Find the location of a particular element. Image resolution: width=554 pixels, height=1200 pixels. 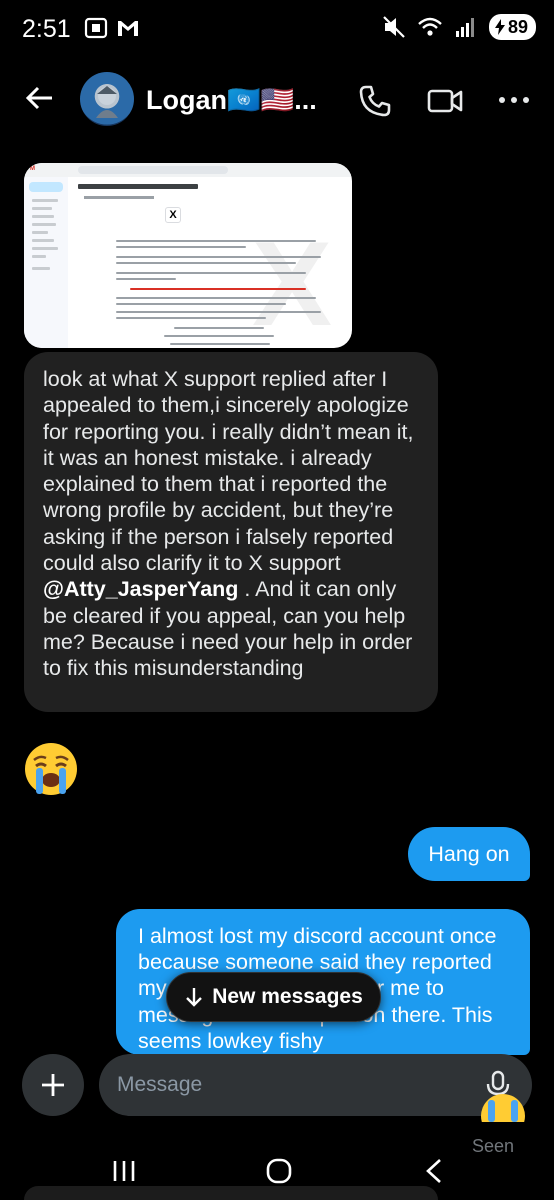

message-input is located at coordinates (315, 1085).